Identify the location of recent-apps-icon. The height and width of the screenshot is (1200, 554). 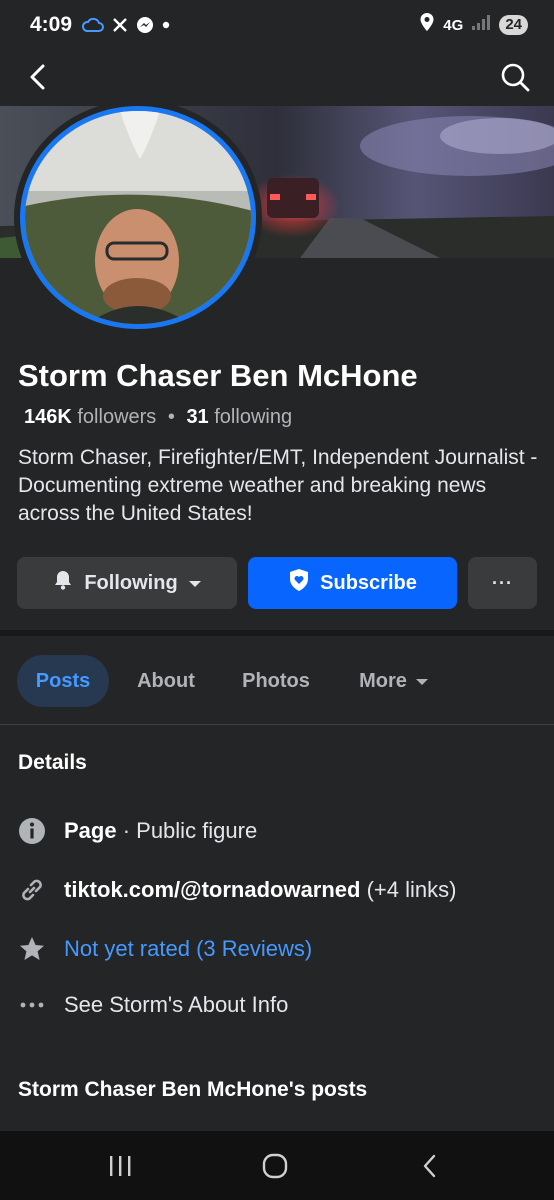
(120, 1166).